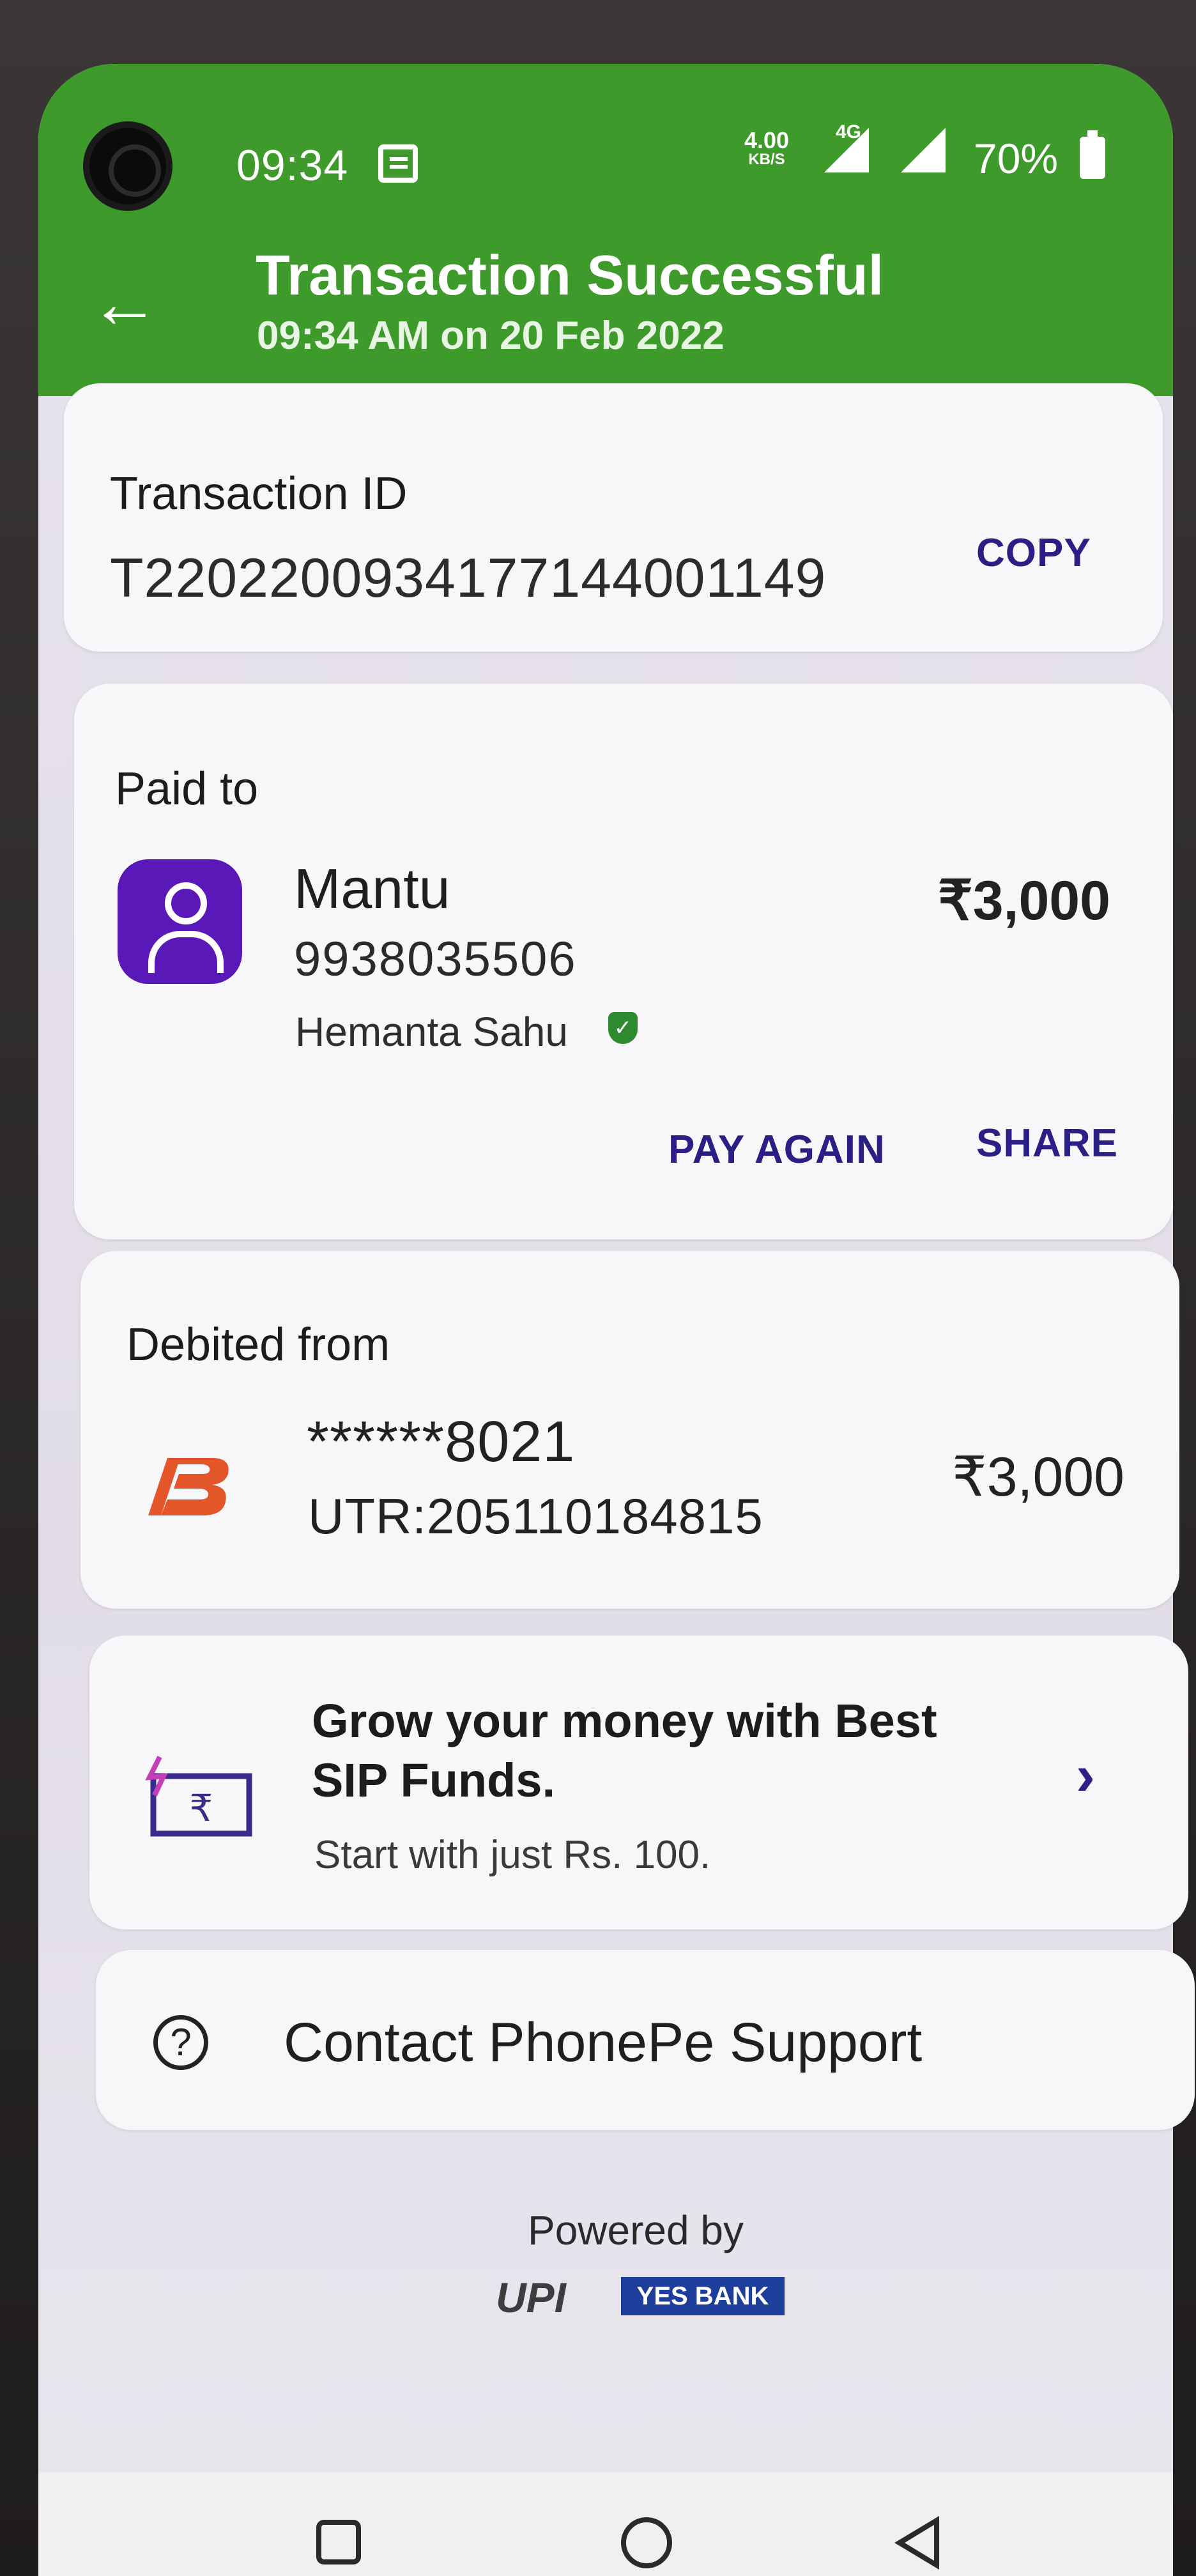 The image size is (1196, 2576). What do you see at coordinates (766, 159) in the screenshot?
I see `network-speed-unit: KB/S` at bounding box center [766, 159].